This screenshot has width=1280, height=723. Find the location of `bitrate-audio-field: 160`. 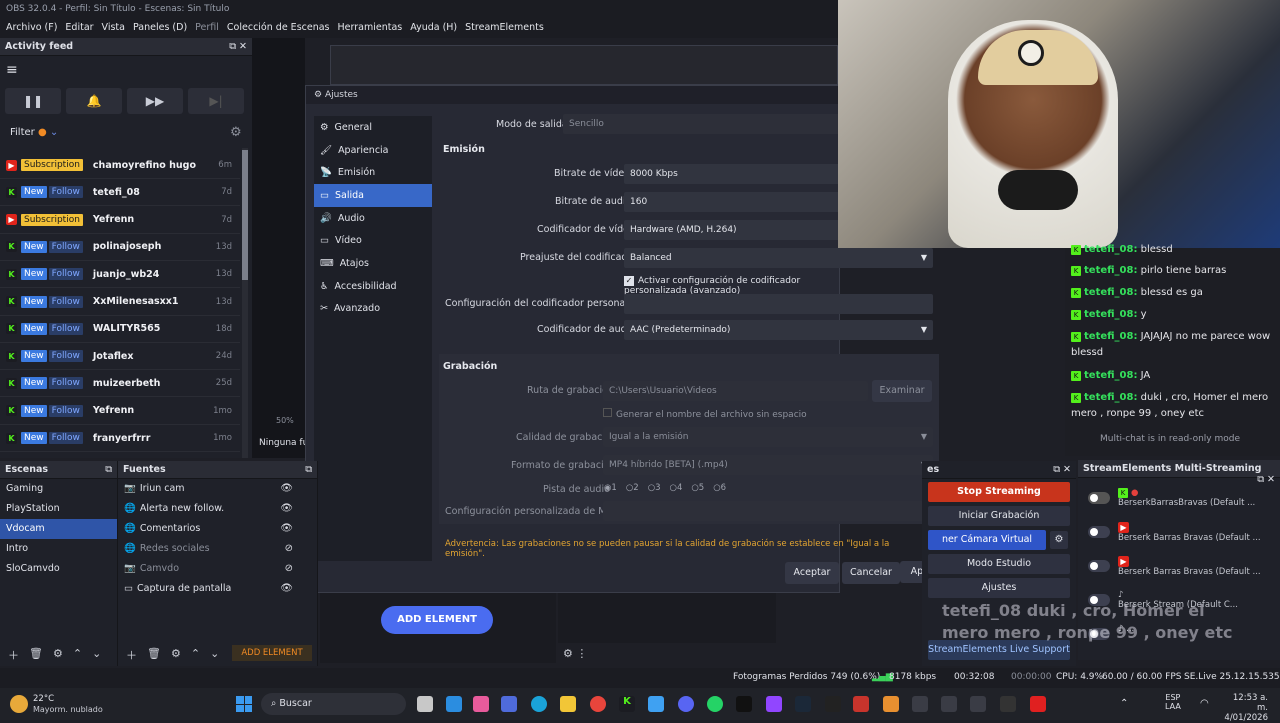

bitrate-audio-field: 160 is located at coordinates (732, 202).